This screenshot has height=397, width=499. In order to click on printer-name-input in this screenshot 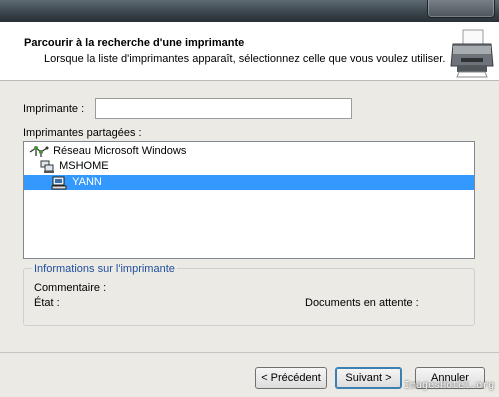, I will do `click(223, 108)`.